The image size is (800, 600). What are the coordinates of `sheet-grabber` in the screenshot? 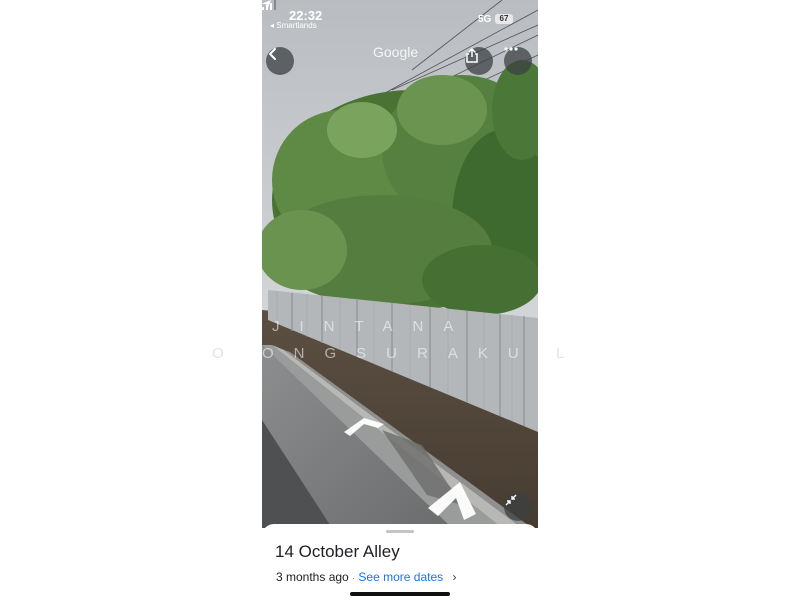 It's located at (400, 531).